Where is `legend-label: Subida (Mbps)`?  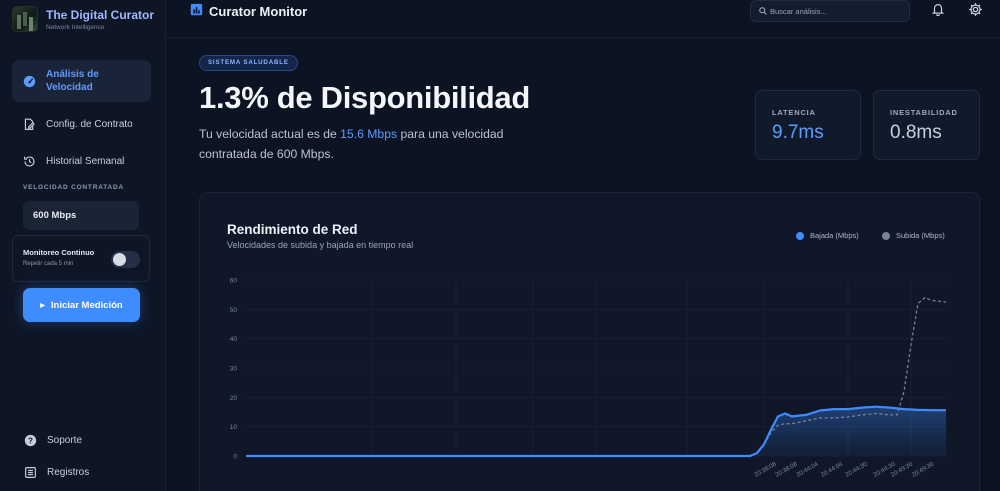 legend-label: Subida (Mbps) is located at coordinates (920, 235).